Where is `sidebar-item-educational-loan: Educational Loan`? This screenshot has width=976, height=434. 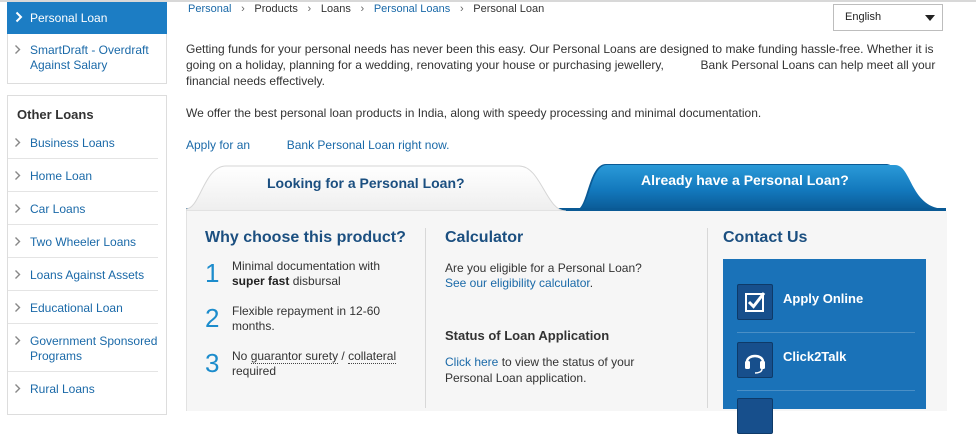 sidebar-item-educational-loan: Educational Loan is located at coordinates (83, 312).